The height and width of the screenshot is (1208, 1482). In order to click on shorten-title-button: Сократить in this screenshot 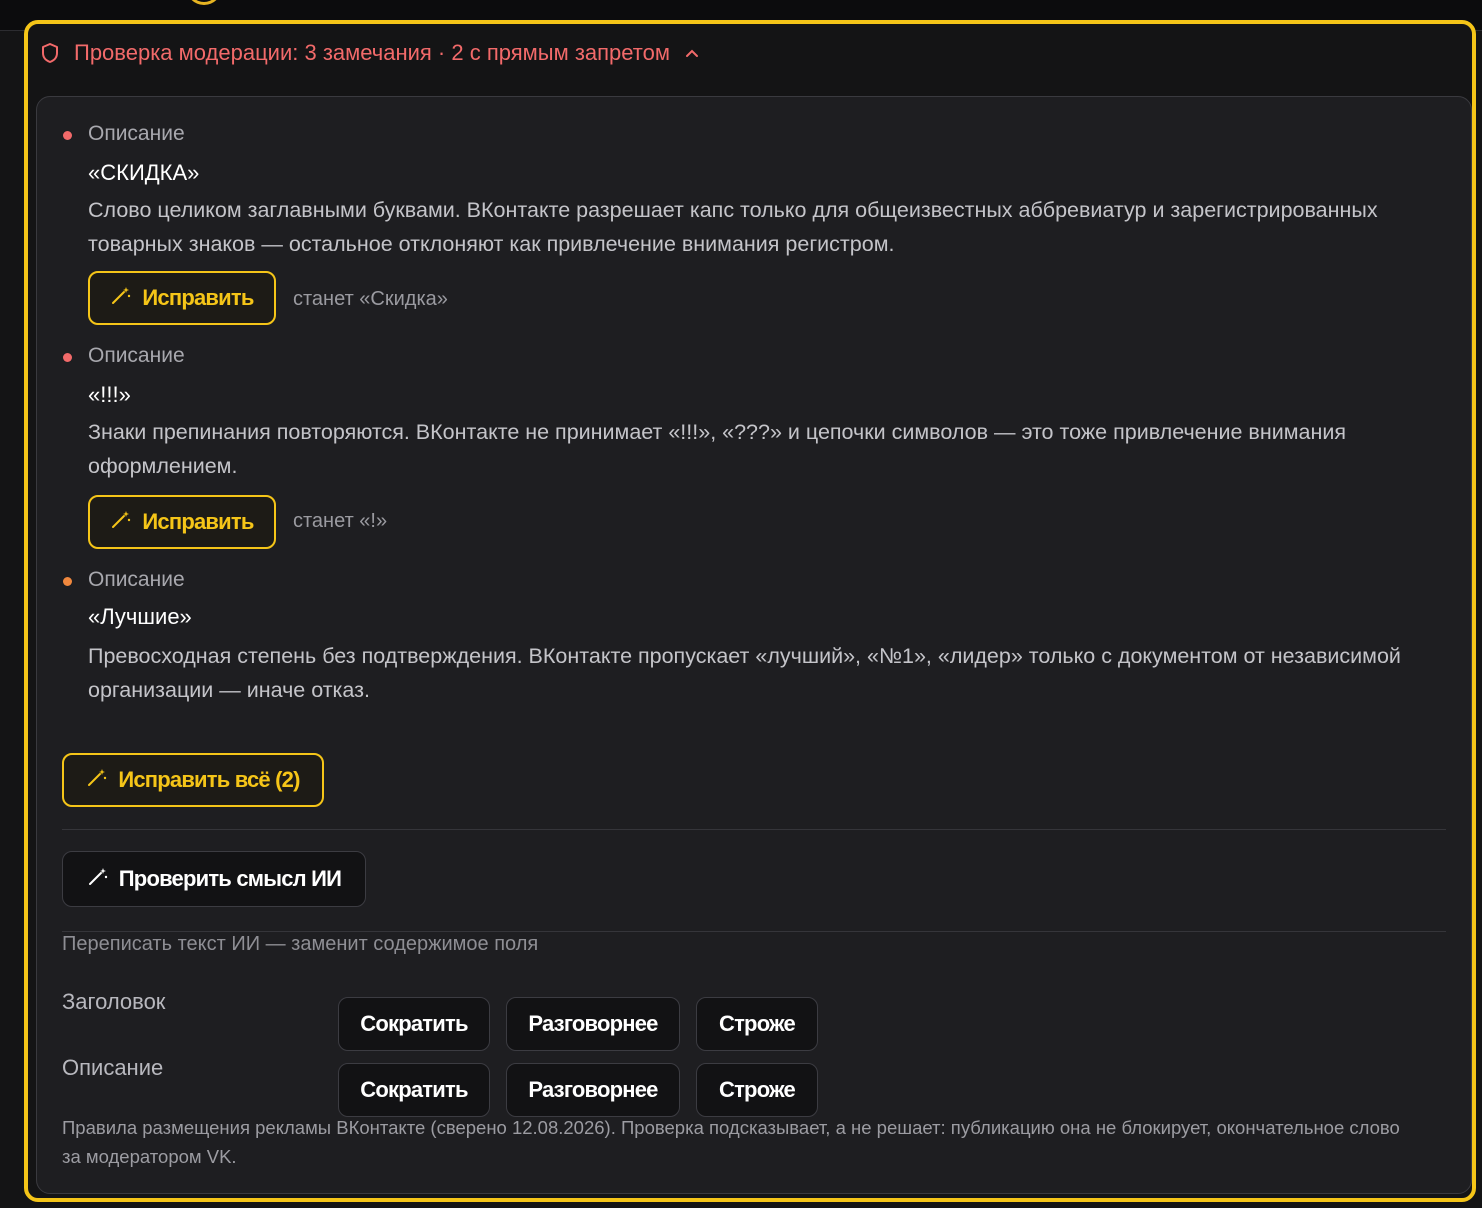, I will do `click(414, 1024)`.